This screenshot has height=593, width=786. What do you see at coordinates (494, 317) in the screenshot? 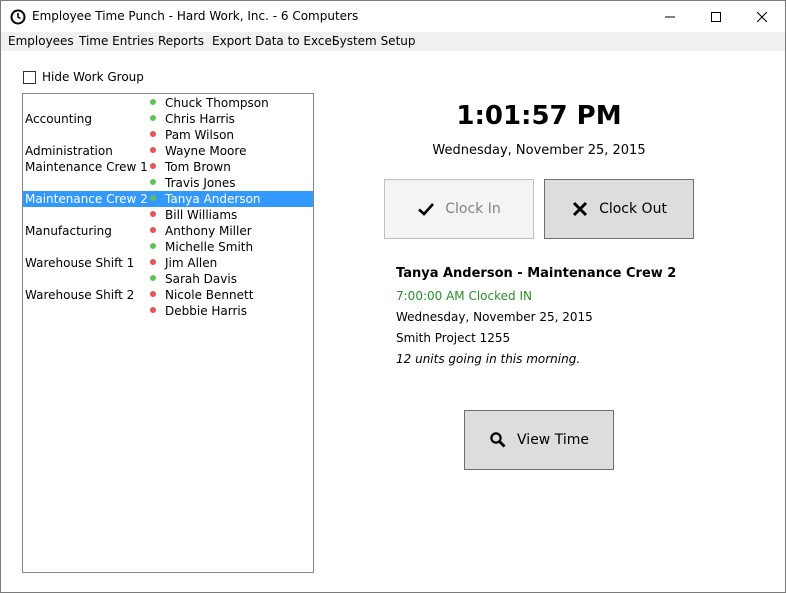
I see `detail-date: Wednesday, November 25, 2015` at bounding box center [494, 317].